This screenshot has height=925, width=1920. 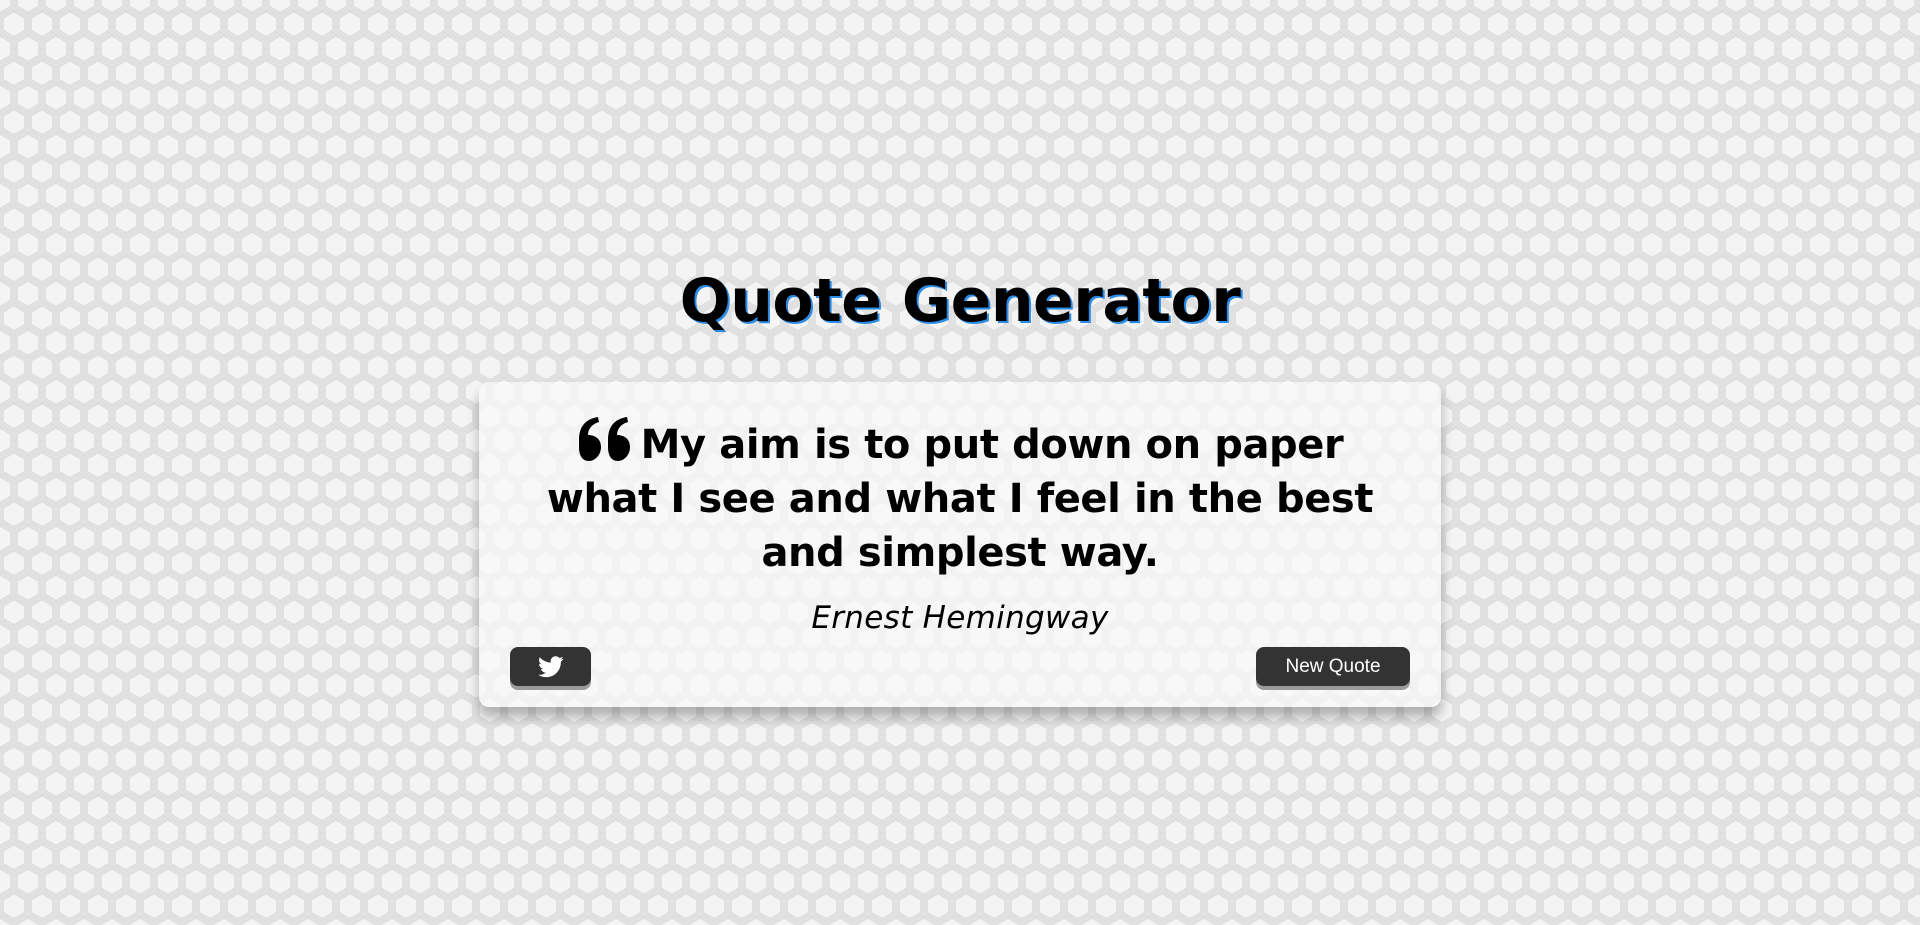 What do you see at coordinates (605, 439) in the screenshot?
I see `quote-left-icon` at bounding box center [605, 439].